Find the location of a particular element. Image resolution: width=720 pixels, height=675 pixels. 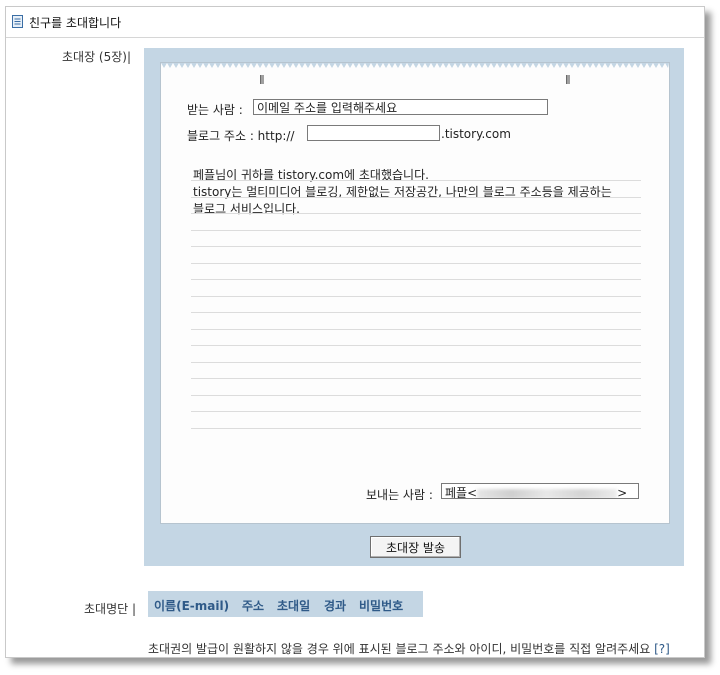

invite-list-header: 이름(E-mail) 주소 초대일 경과 비밀번호 is located at coordinates (285, 604).